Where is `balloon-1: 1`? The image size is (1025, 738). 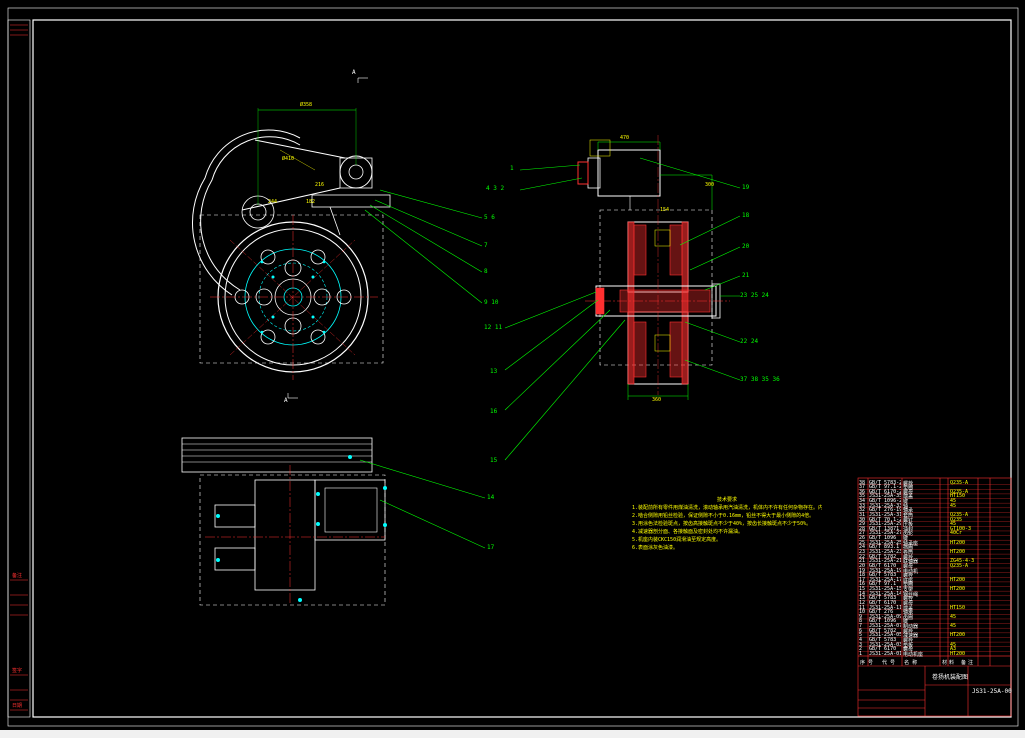
balloon-1: 1 is located at coordinates (512, 169).